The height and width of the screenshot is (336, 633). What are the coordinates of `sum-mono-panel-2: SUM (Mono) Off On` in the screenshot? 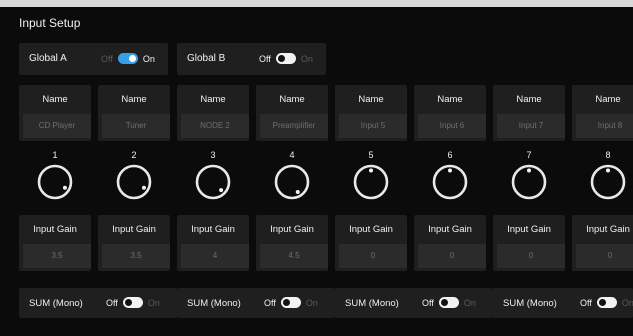 It's located at (256, 303).